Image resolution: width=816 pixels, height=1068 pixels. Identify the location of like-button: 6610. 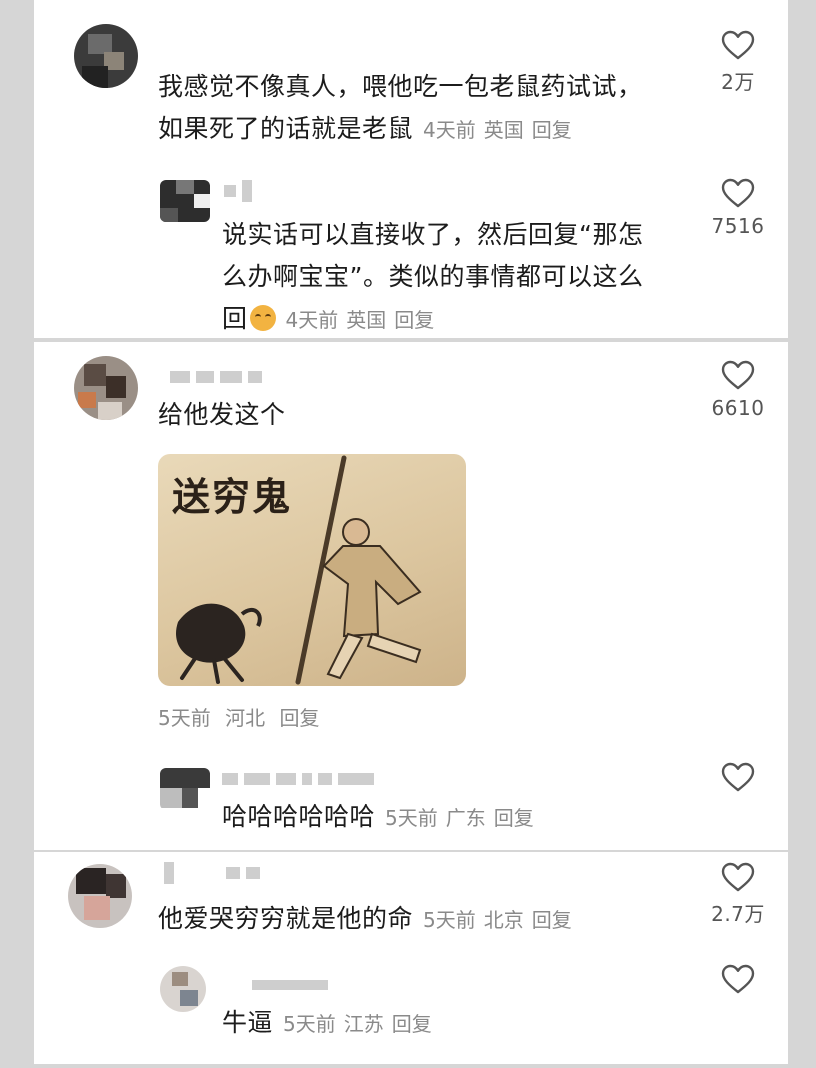
(738, 390).